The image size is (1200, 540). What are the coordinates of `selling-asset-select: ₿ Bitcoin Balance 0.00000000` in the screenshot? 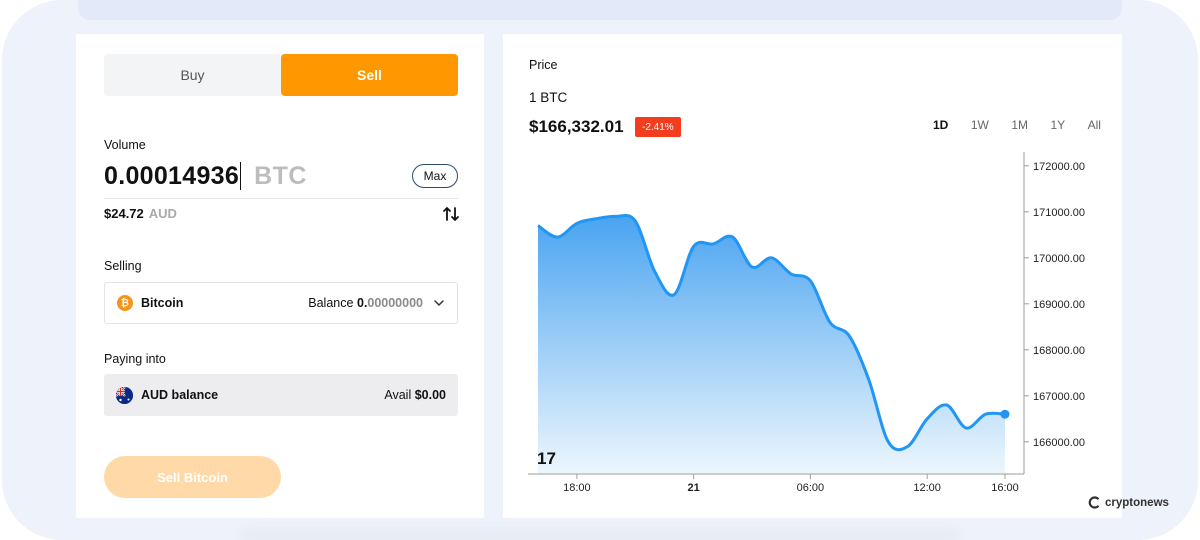 It's located at (281, 303).